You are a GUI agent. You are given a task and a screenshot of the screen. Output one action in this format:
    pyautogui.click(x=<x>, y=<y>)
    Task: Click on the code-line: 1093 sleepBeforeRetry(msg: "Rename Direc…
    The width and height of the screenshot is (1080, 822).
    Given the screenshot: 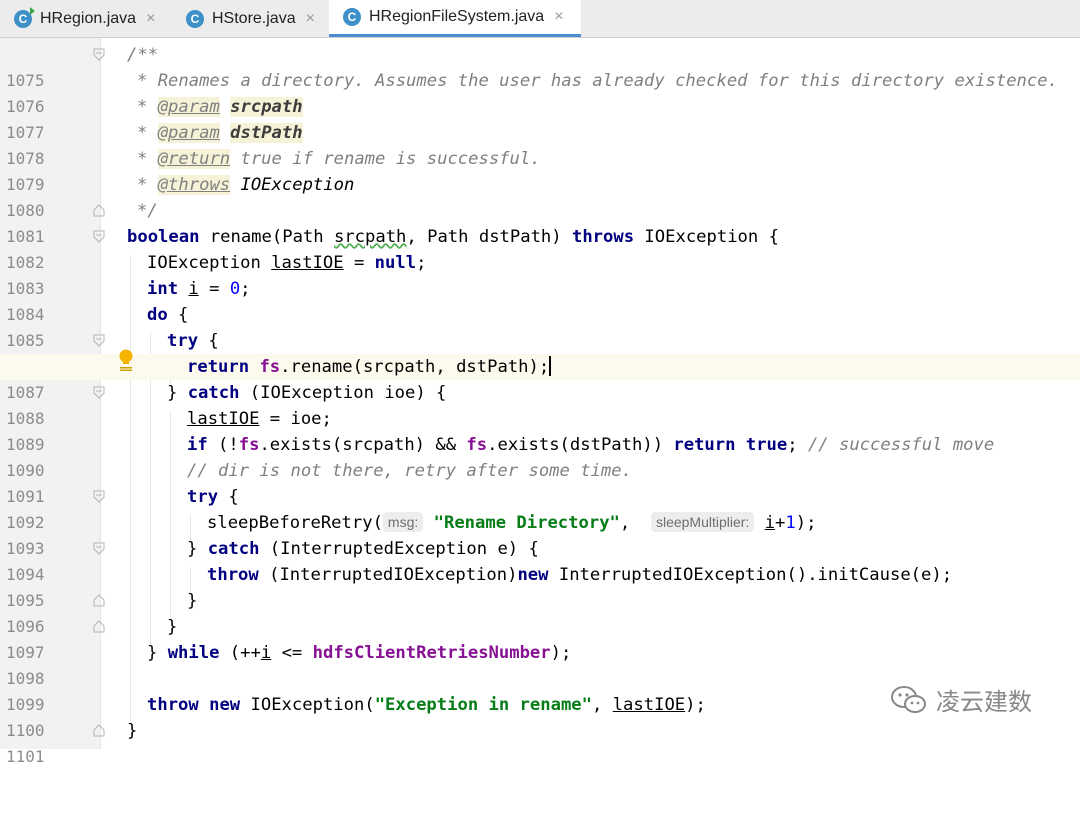 What is the action you would take?
    pyautogui.click(x=540, y=534)
    